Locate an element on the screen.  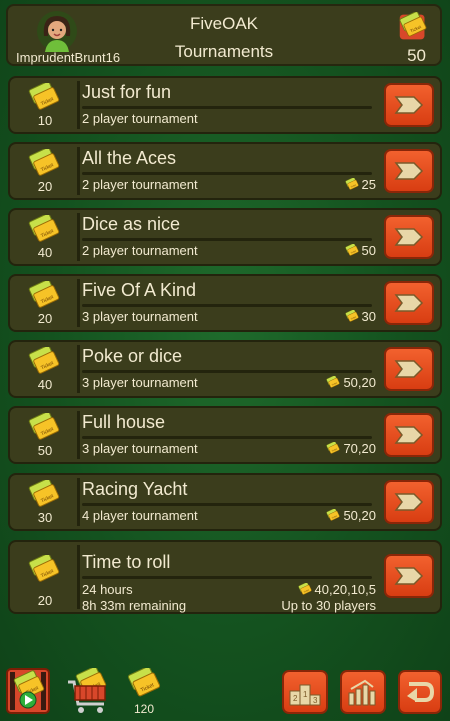
player-limit: Up to 30 players is located at coordinates (328, 605).